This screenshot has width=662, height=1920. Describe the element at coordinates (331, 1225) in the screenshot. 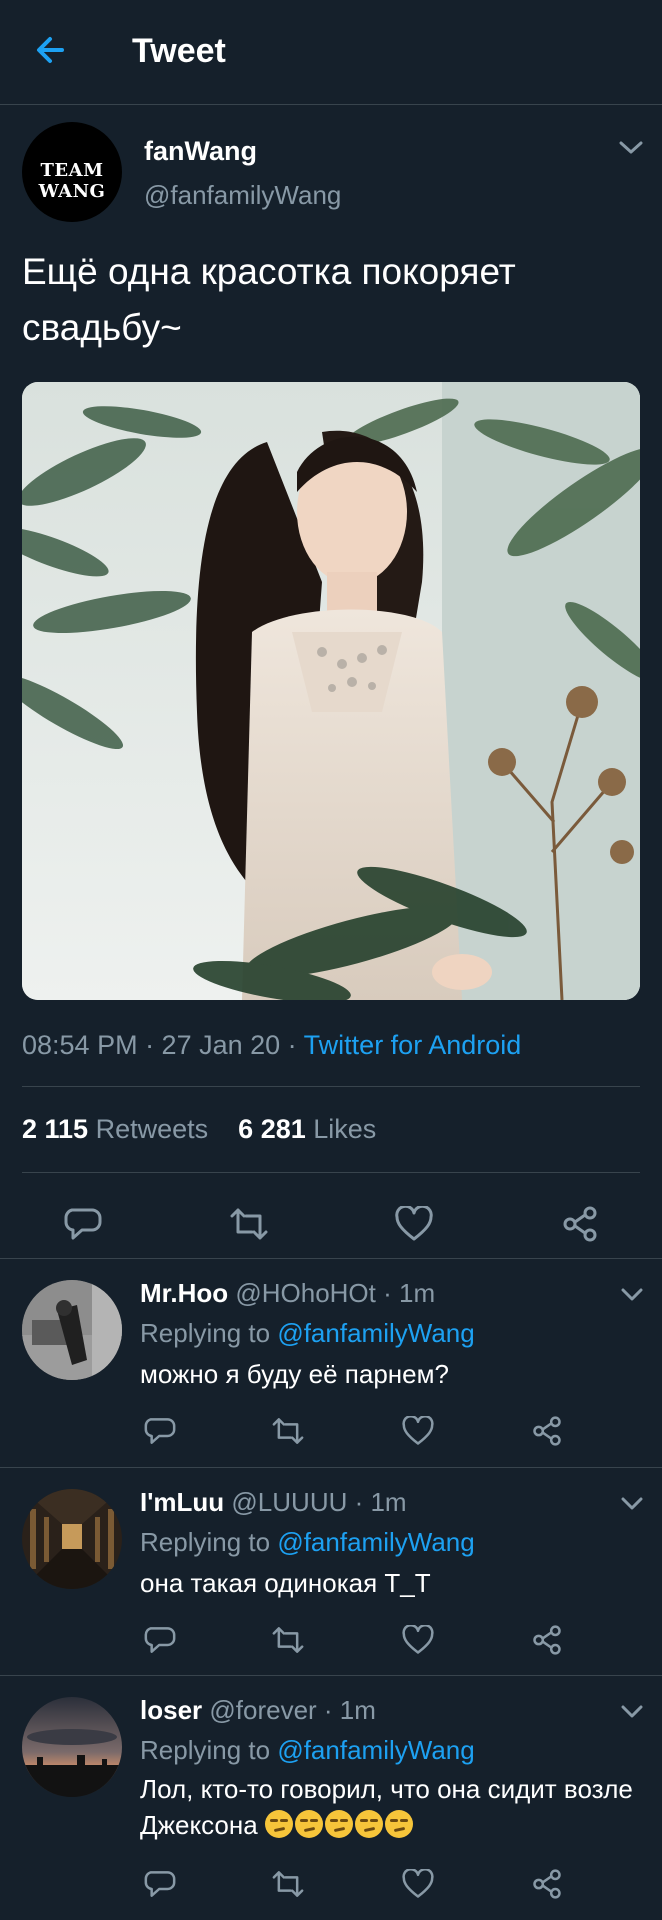

I see `tweet-actions` at that location.